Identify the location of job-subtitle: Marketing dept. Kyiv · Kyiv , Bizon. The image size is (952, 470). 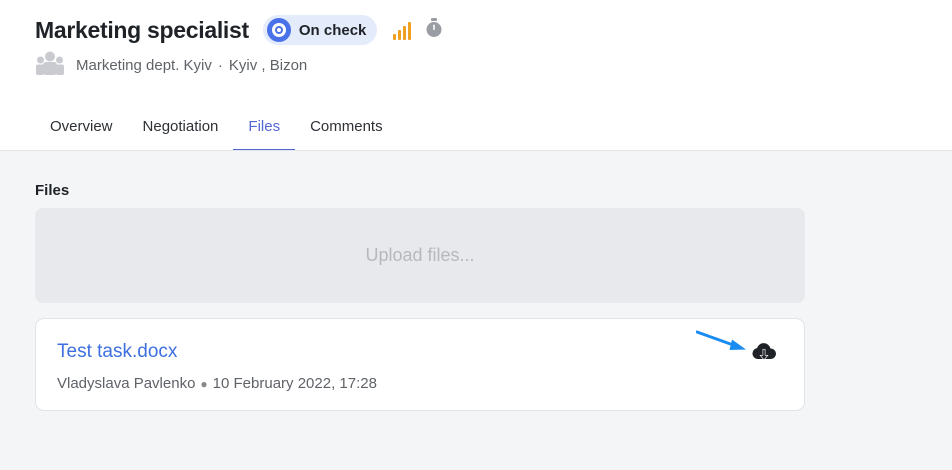
(172, 65).